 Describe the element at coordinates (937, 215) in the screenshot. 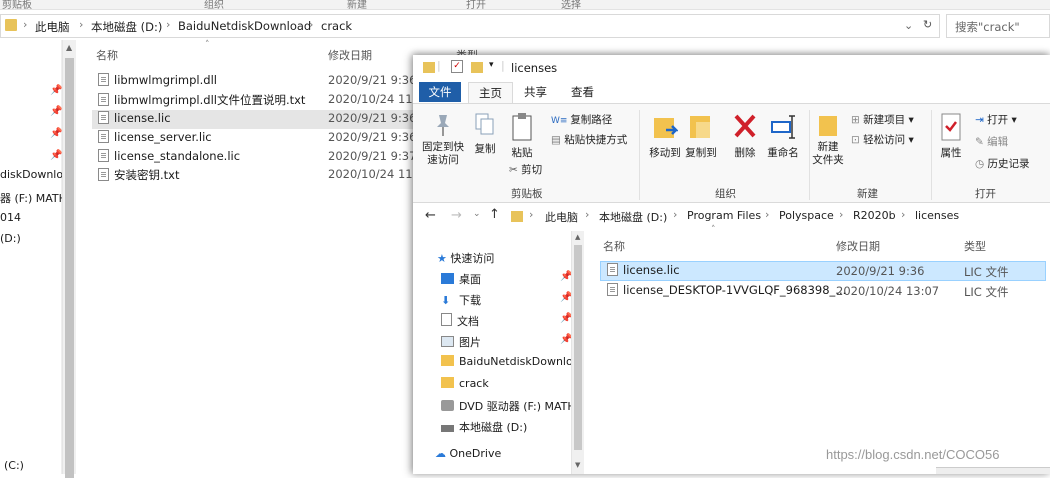

I see `breadcrumb-item: licenses` at that location.